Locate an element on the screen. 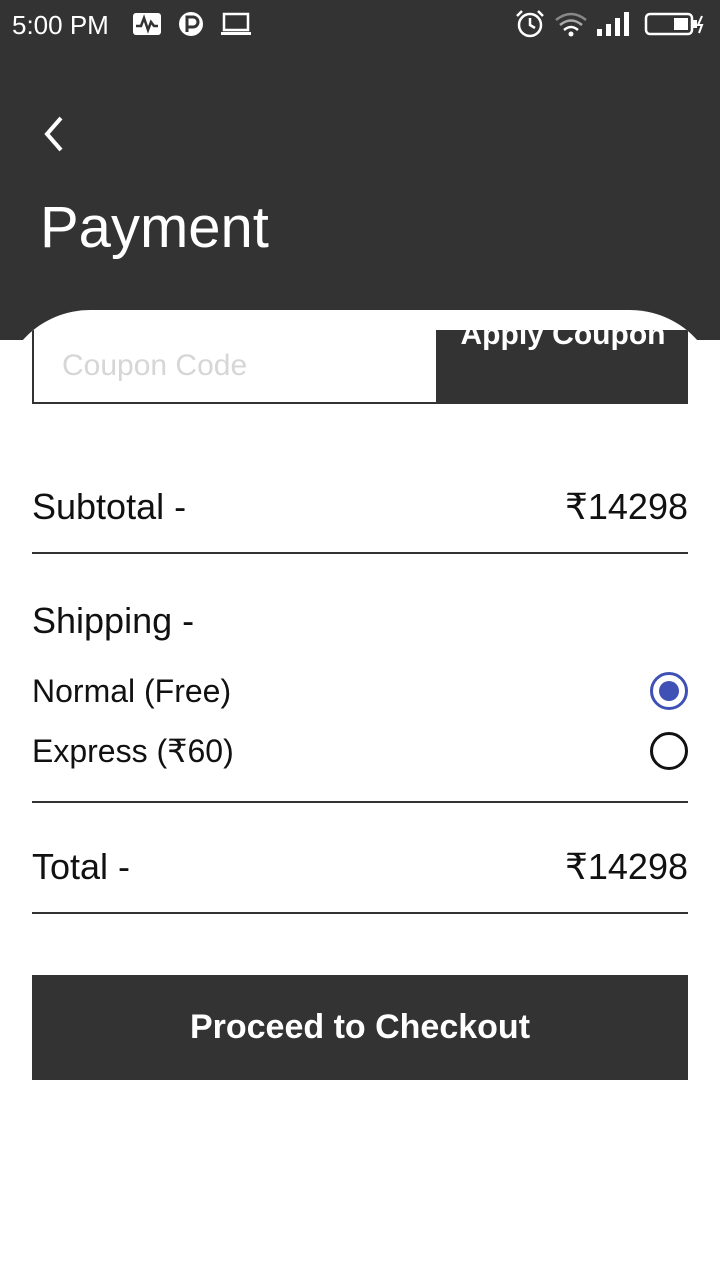 Image resolution: width=720 pixels, height=1280 pixels. status-time: 5:00 PM is located at coordinates (60, 25).